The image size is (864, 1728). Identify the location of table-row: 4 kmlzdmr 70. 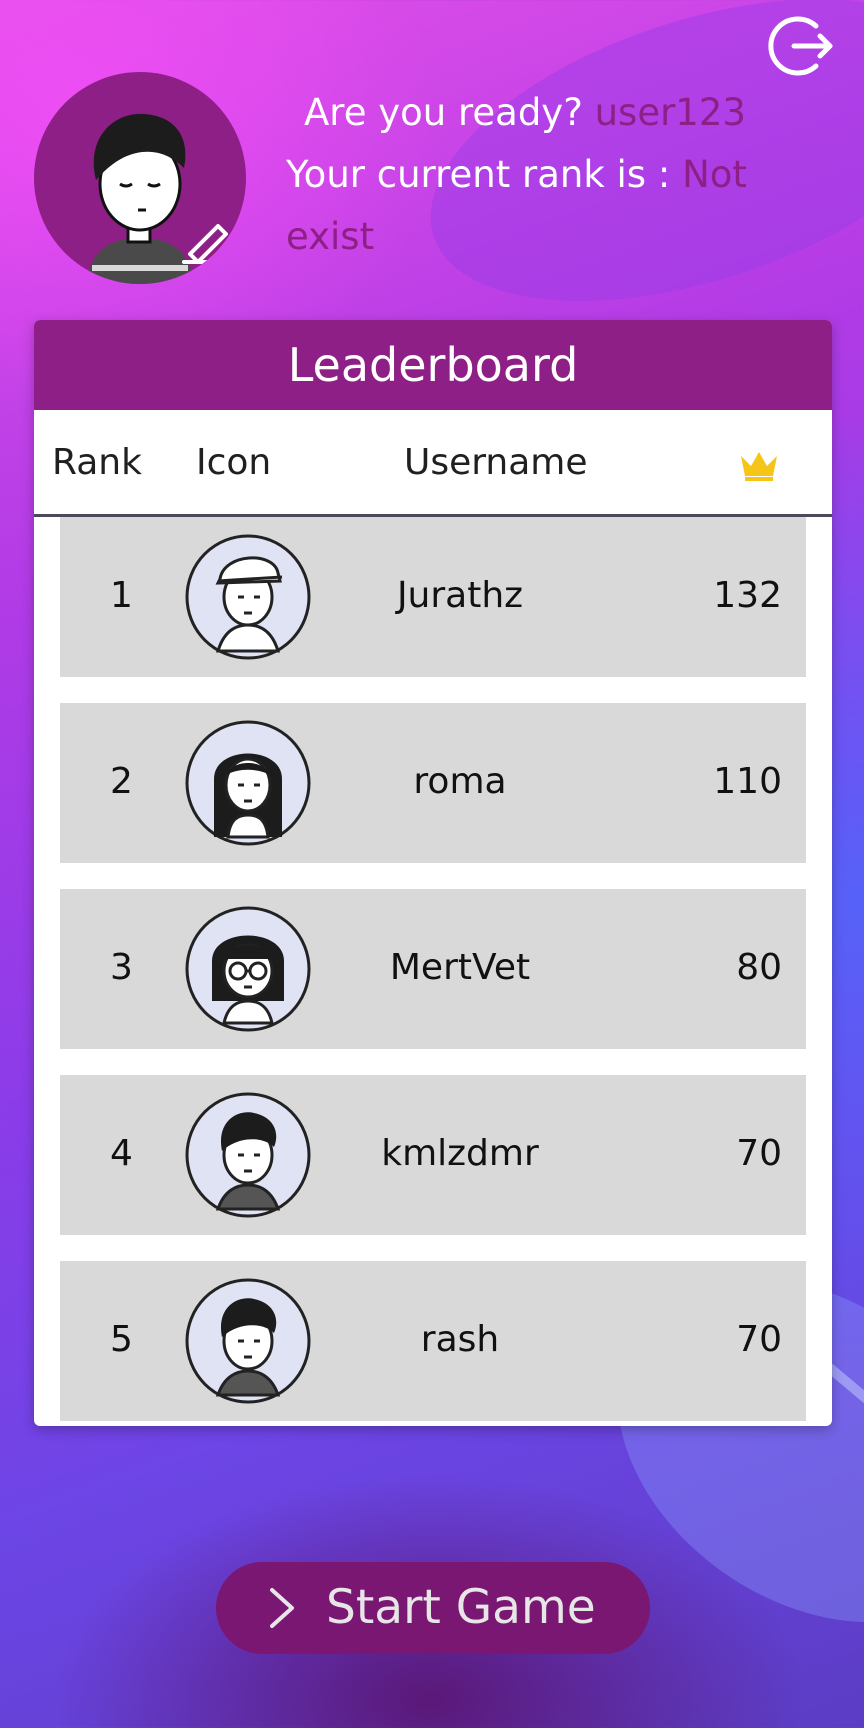
(433, 1155).